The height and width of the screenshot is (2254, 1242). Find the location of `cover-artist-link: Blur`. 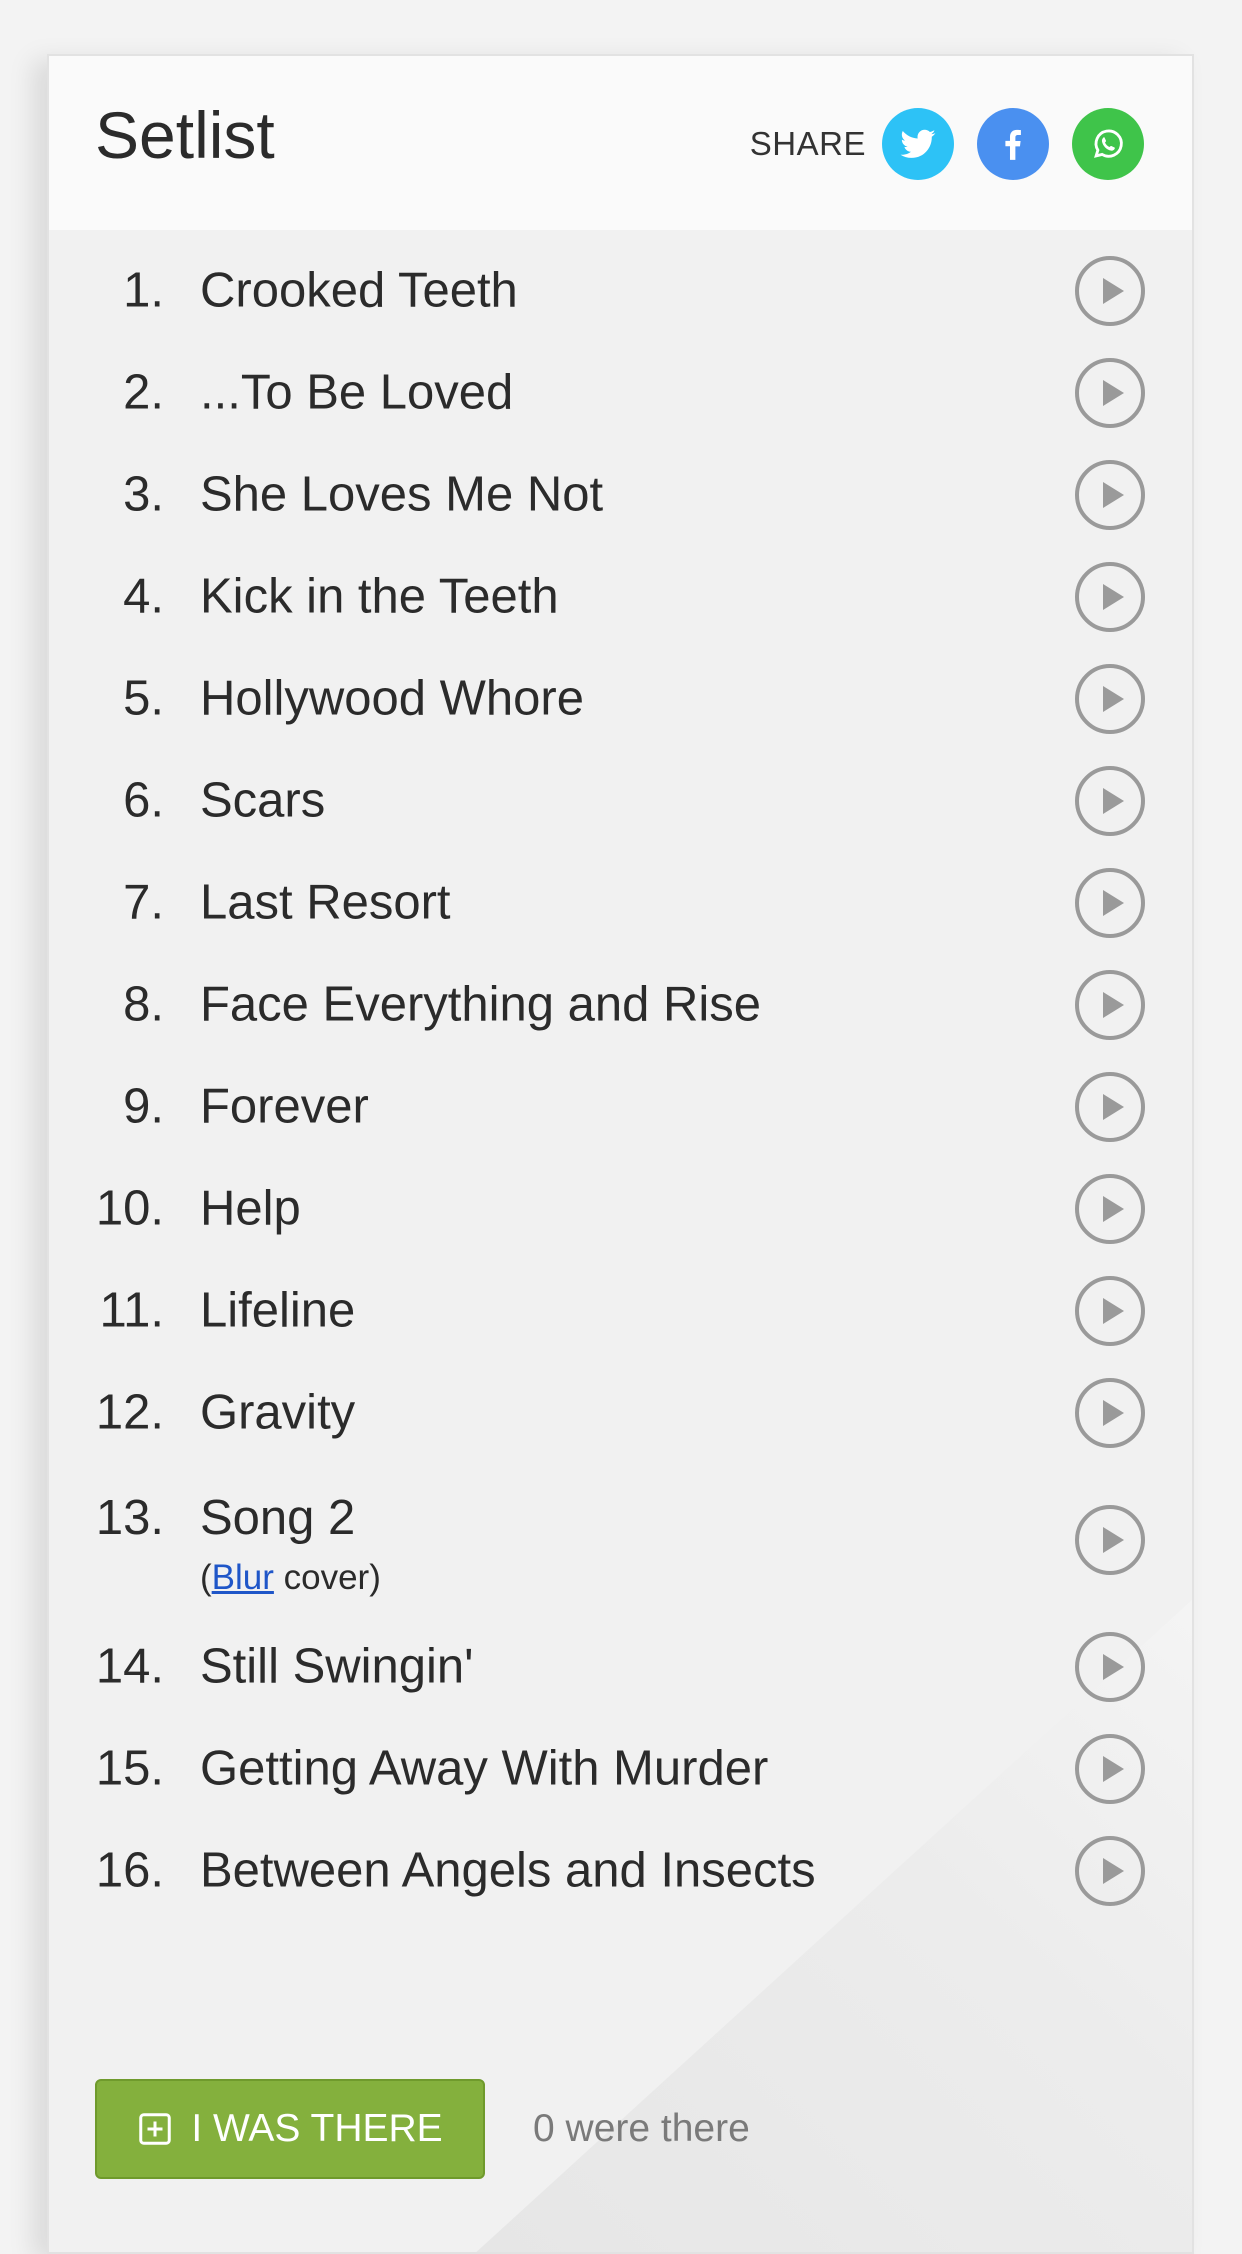

cover-artist-link: Blur is located at coordinates (243, 1577).